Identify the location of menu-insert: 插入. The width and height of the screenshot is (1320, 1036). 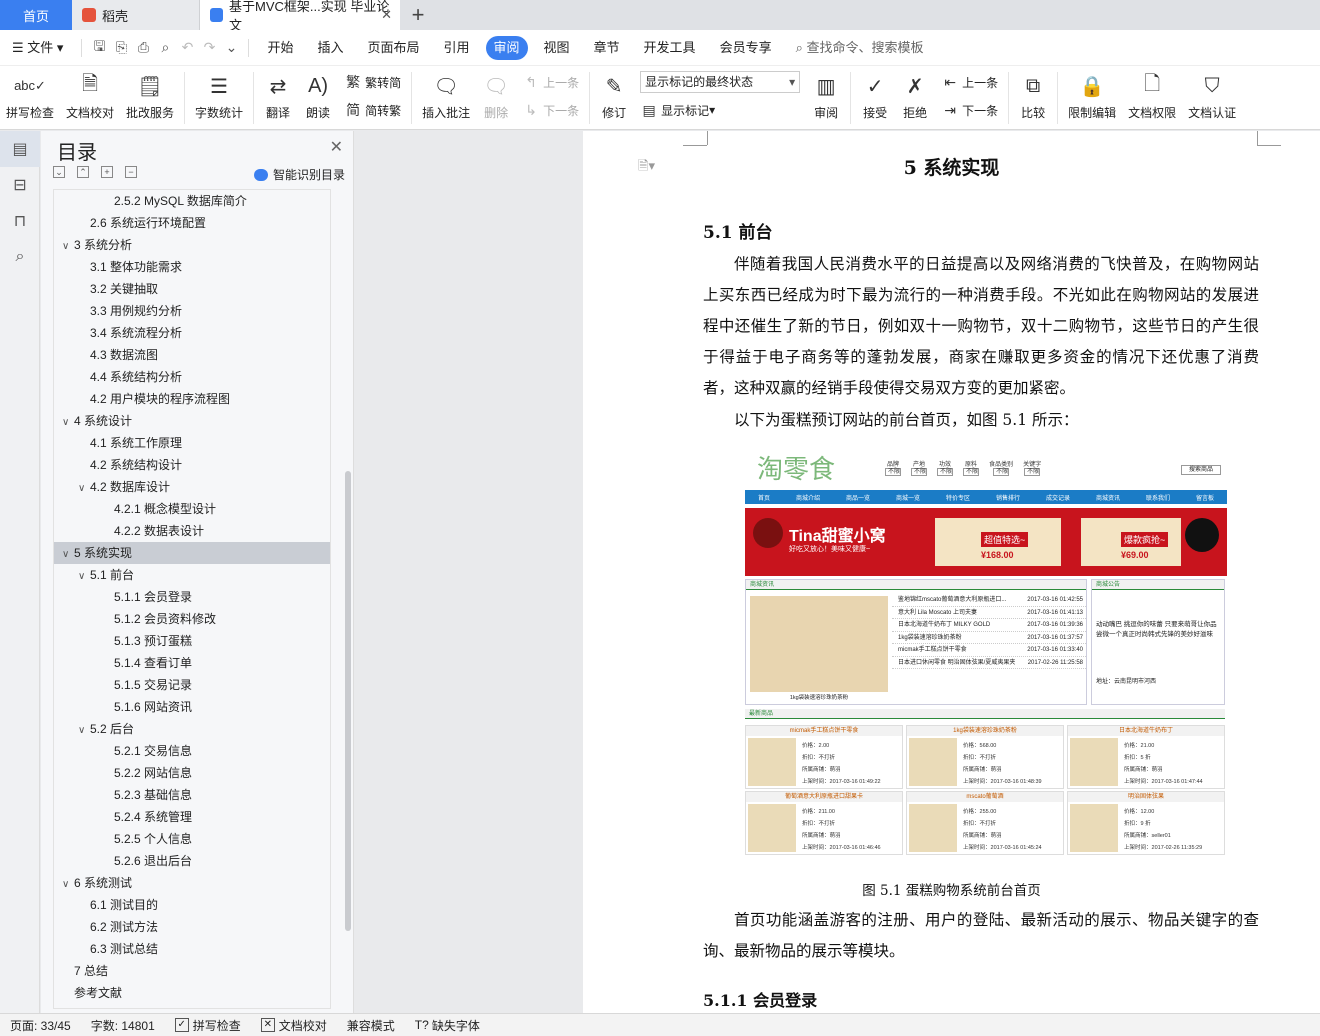
(330, 48).